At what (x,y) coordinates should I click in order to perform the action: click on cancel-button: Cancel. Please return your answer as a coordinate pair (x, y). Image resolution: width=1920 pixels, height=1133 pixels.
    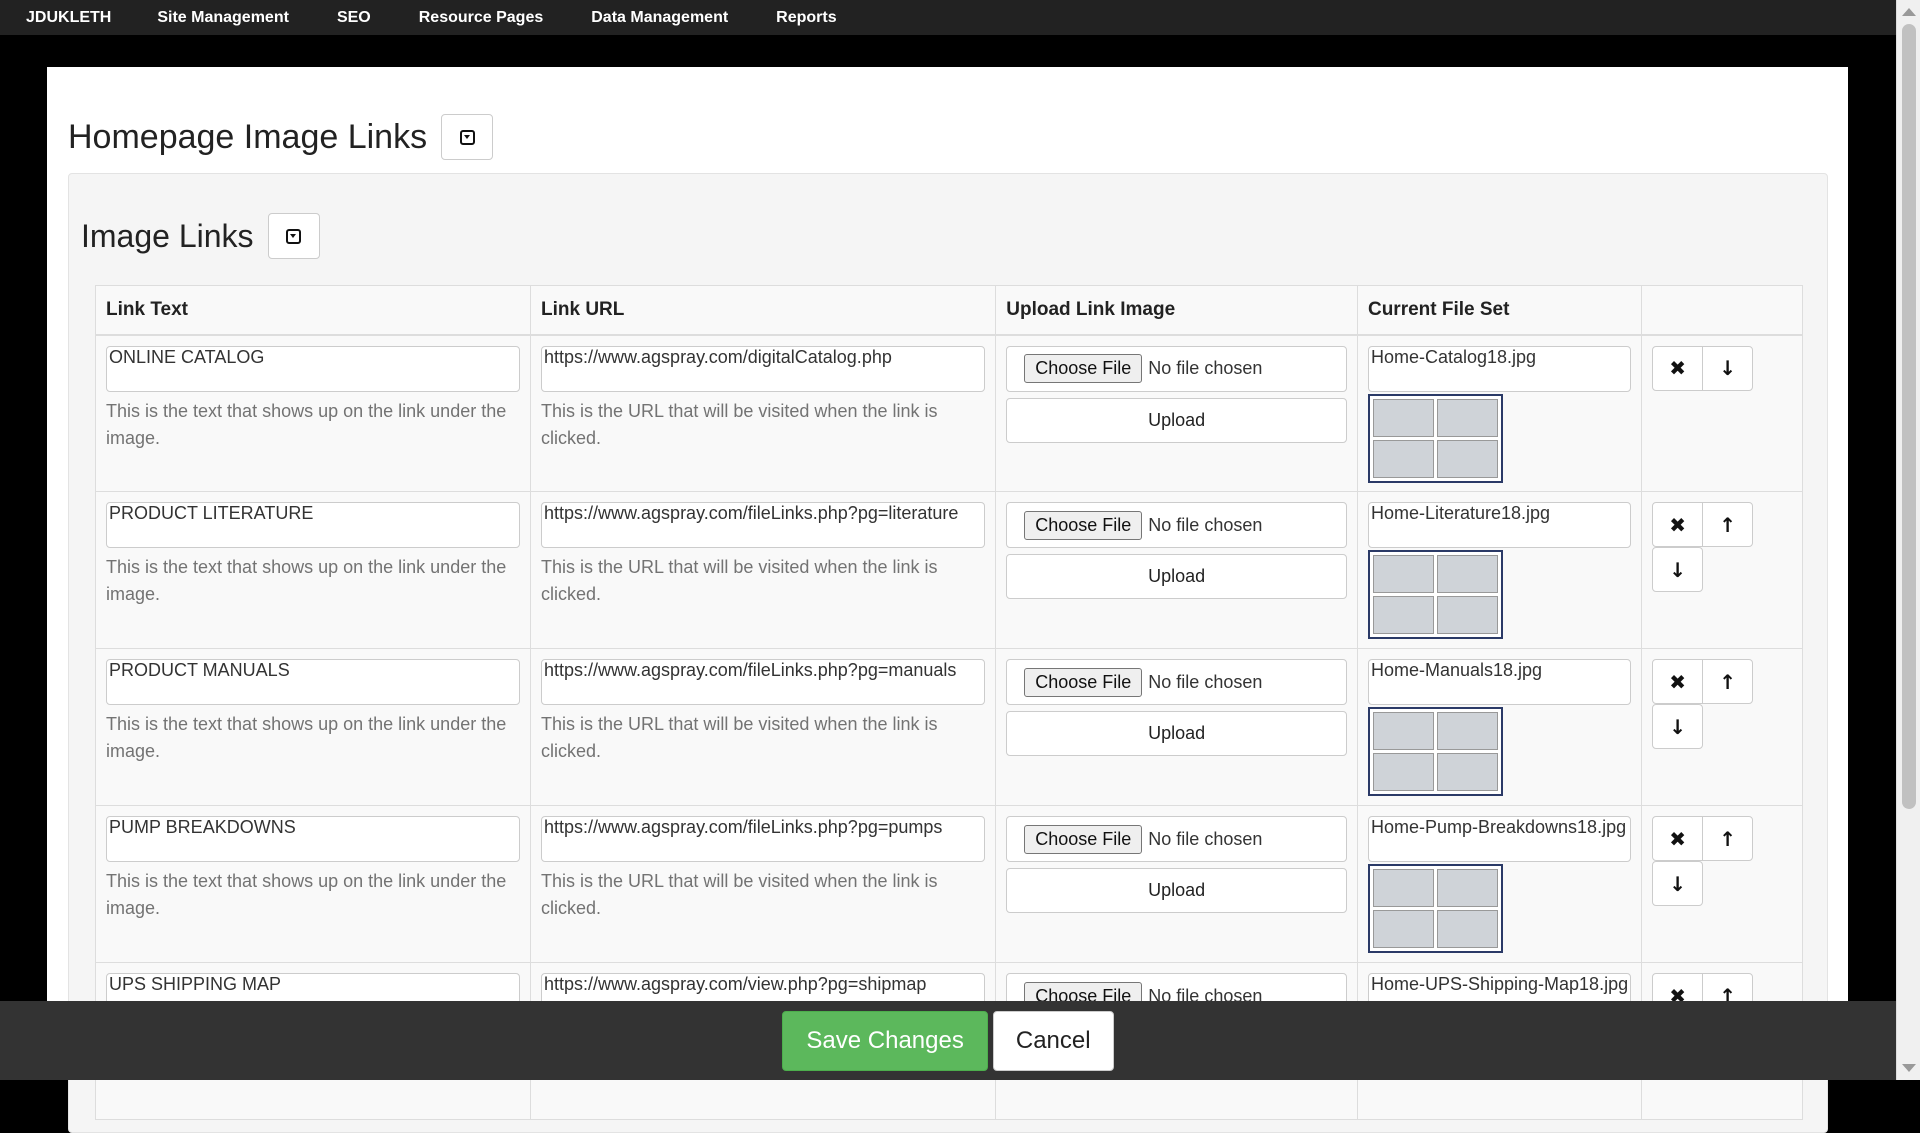
    Looking at the image, I should click on (1053, 1040).